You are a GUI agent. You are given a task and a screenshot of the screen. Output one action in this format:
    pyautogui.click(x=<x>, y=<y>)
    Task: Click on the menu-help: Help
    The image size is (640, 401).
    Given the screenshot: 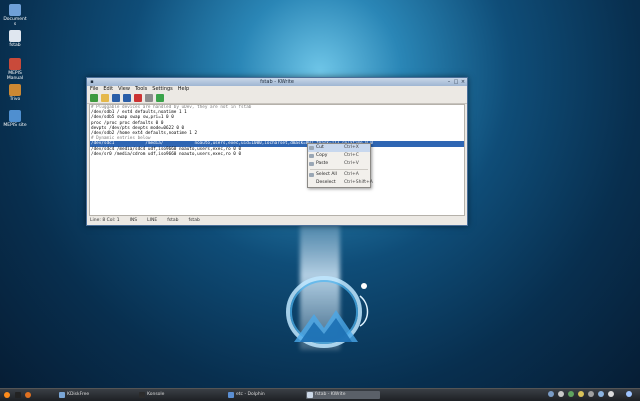 What is the action you would take?
    pyautogui.click(x=183, y=89)
    